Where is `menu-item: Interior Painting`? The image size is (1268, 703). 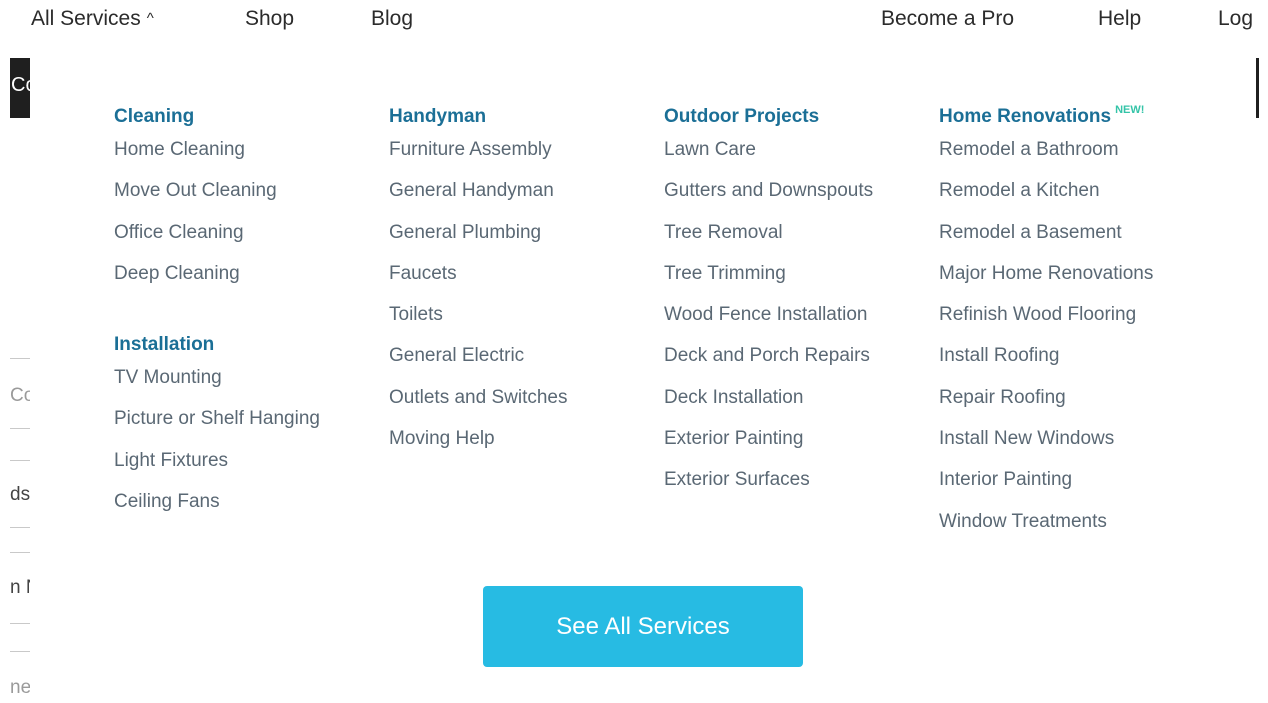
menu-item: Interior Painting is located at coordinates (1046, 487).